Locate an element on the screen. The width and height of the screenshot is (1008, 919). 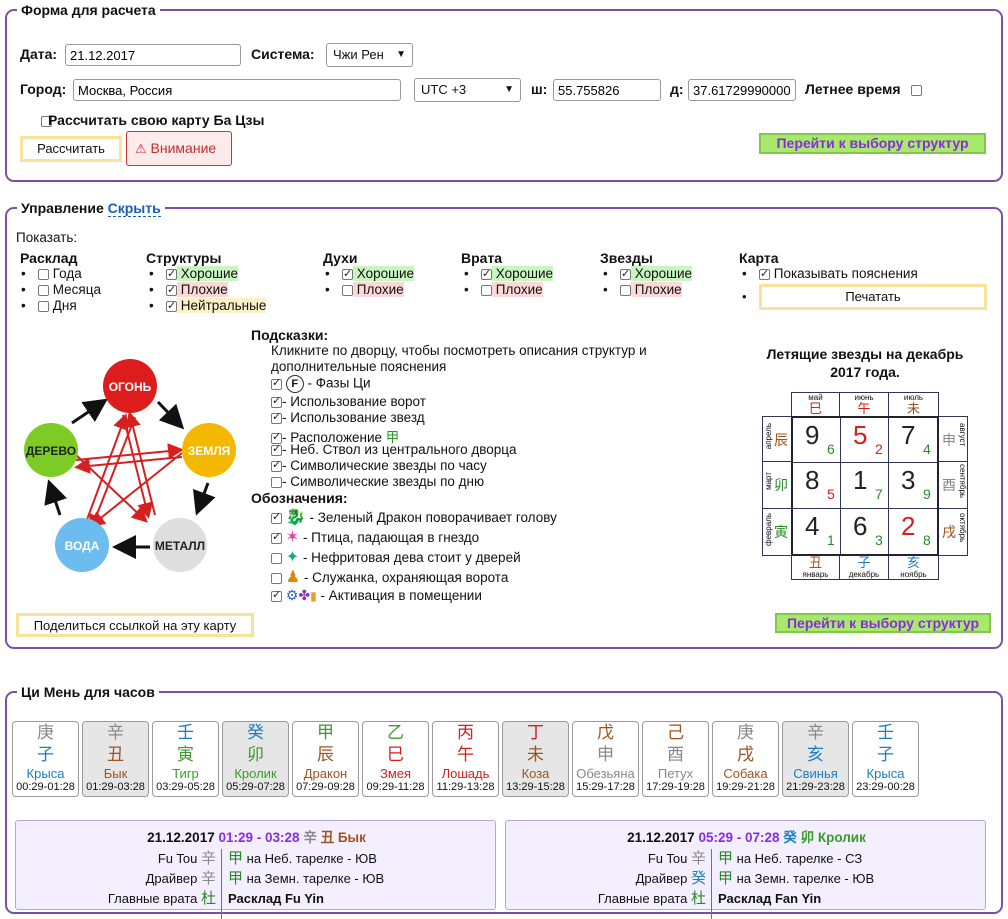
hour-card: 庚戌 Собака 19:29-21:28 is located at coordinates (745, 759).